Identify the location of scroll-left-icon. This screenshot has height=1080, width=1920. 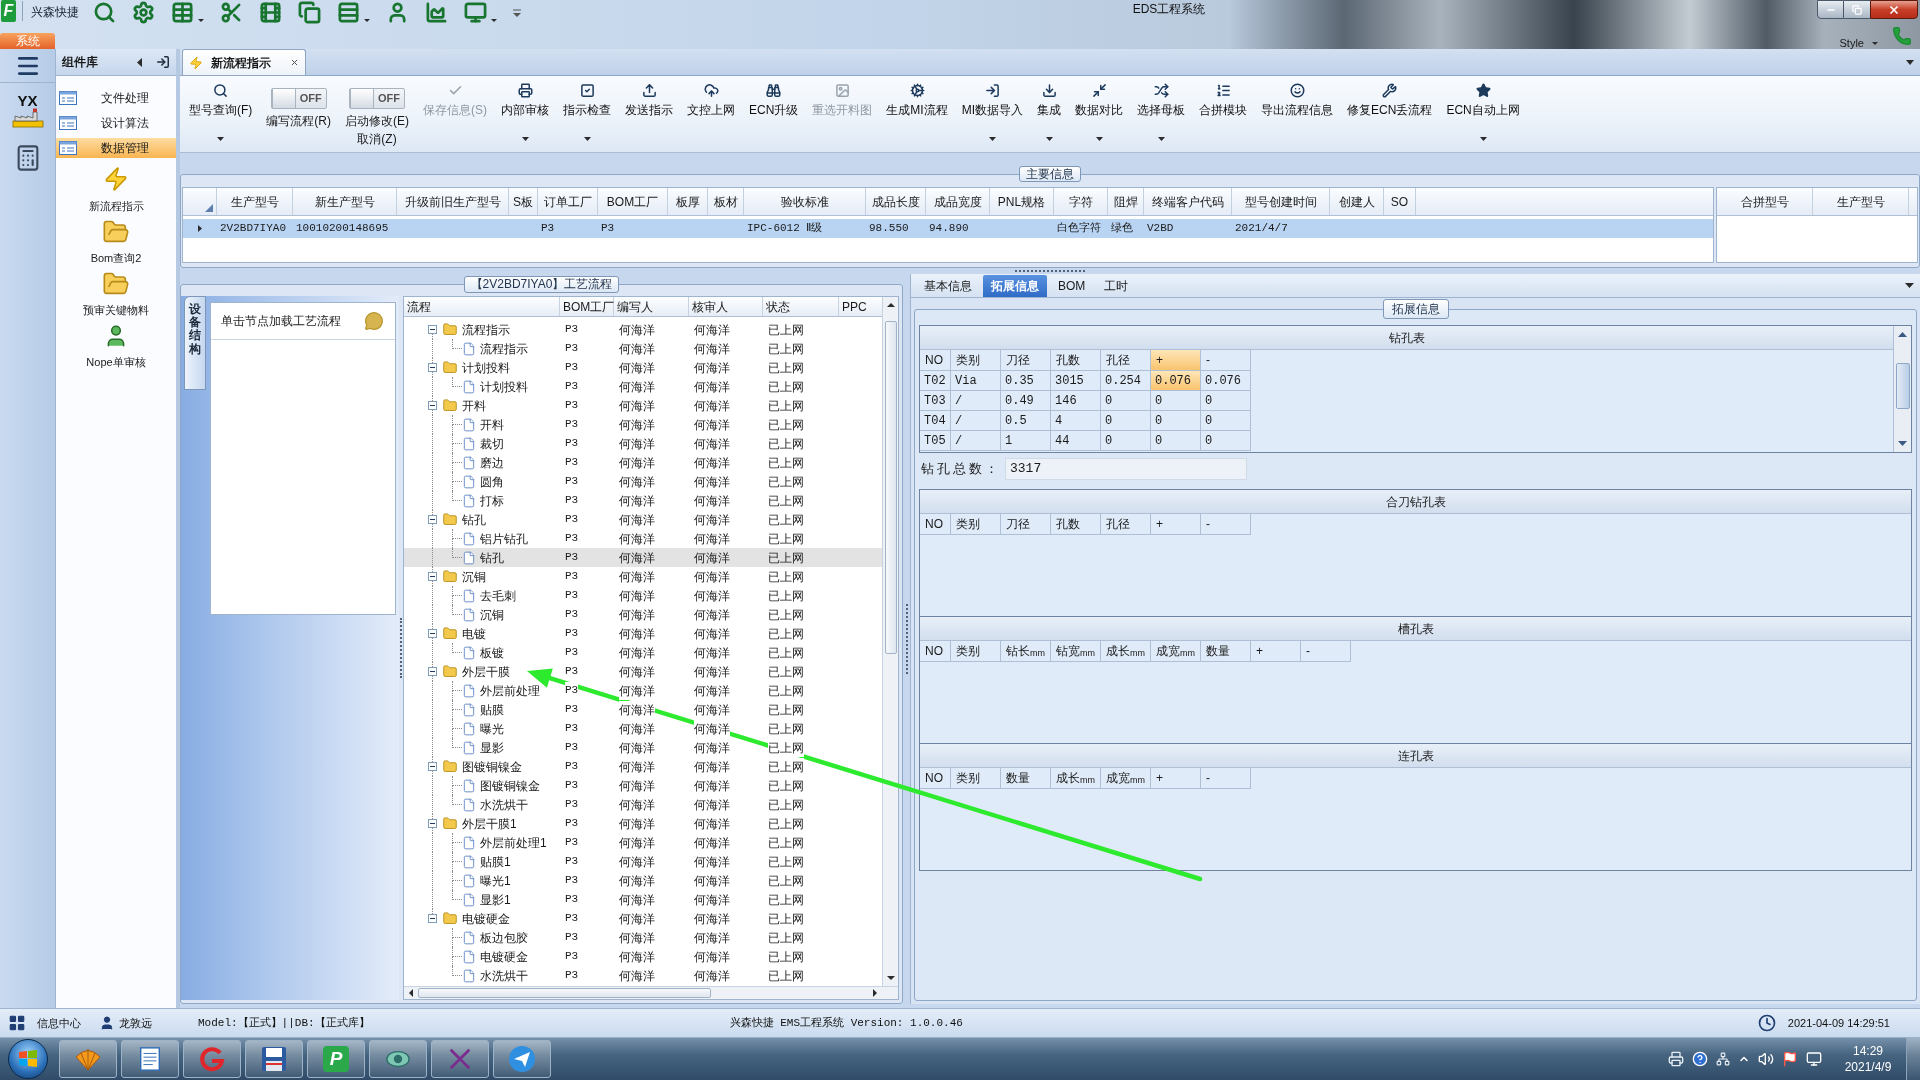
(411, 993).